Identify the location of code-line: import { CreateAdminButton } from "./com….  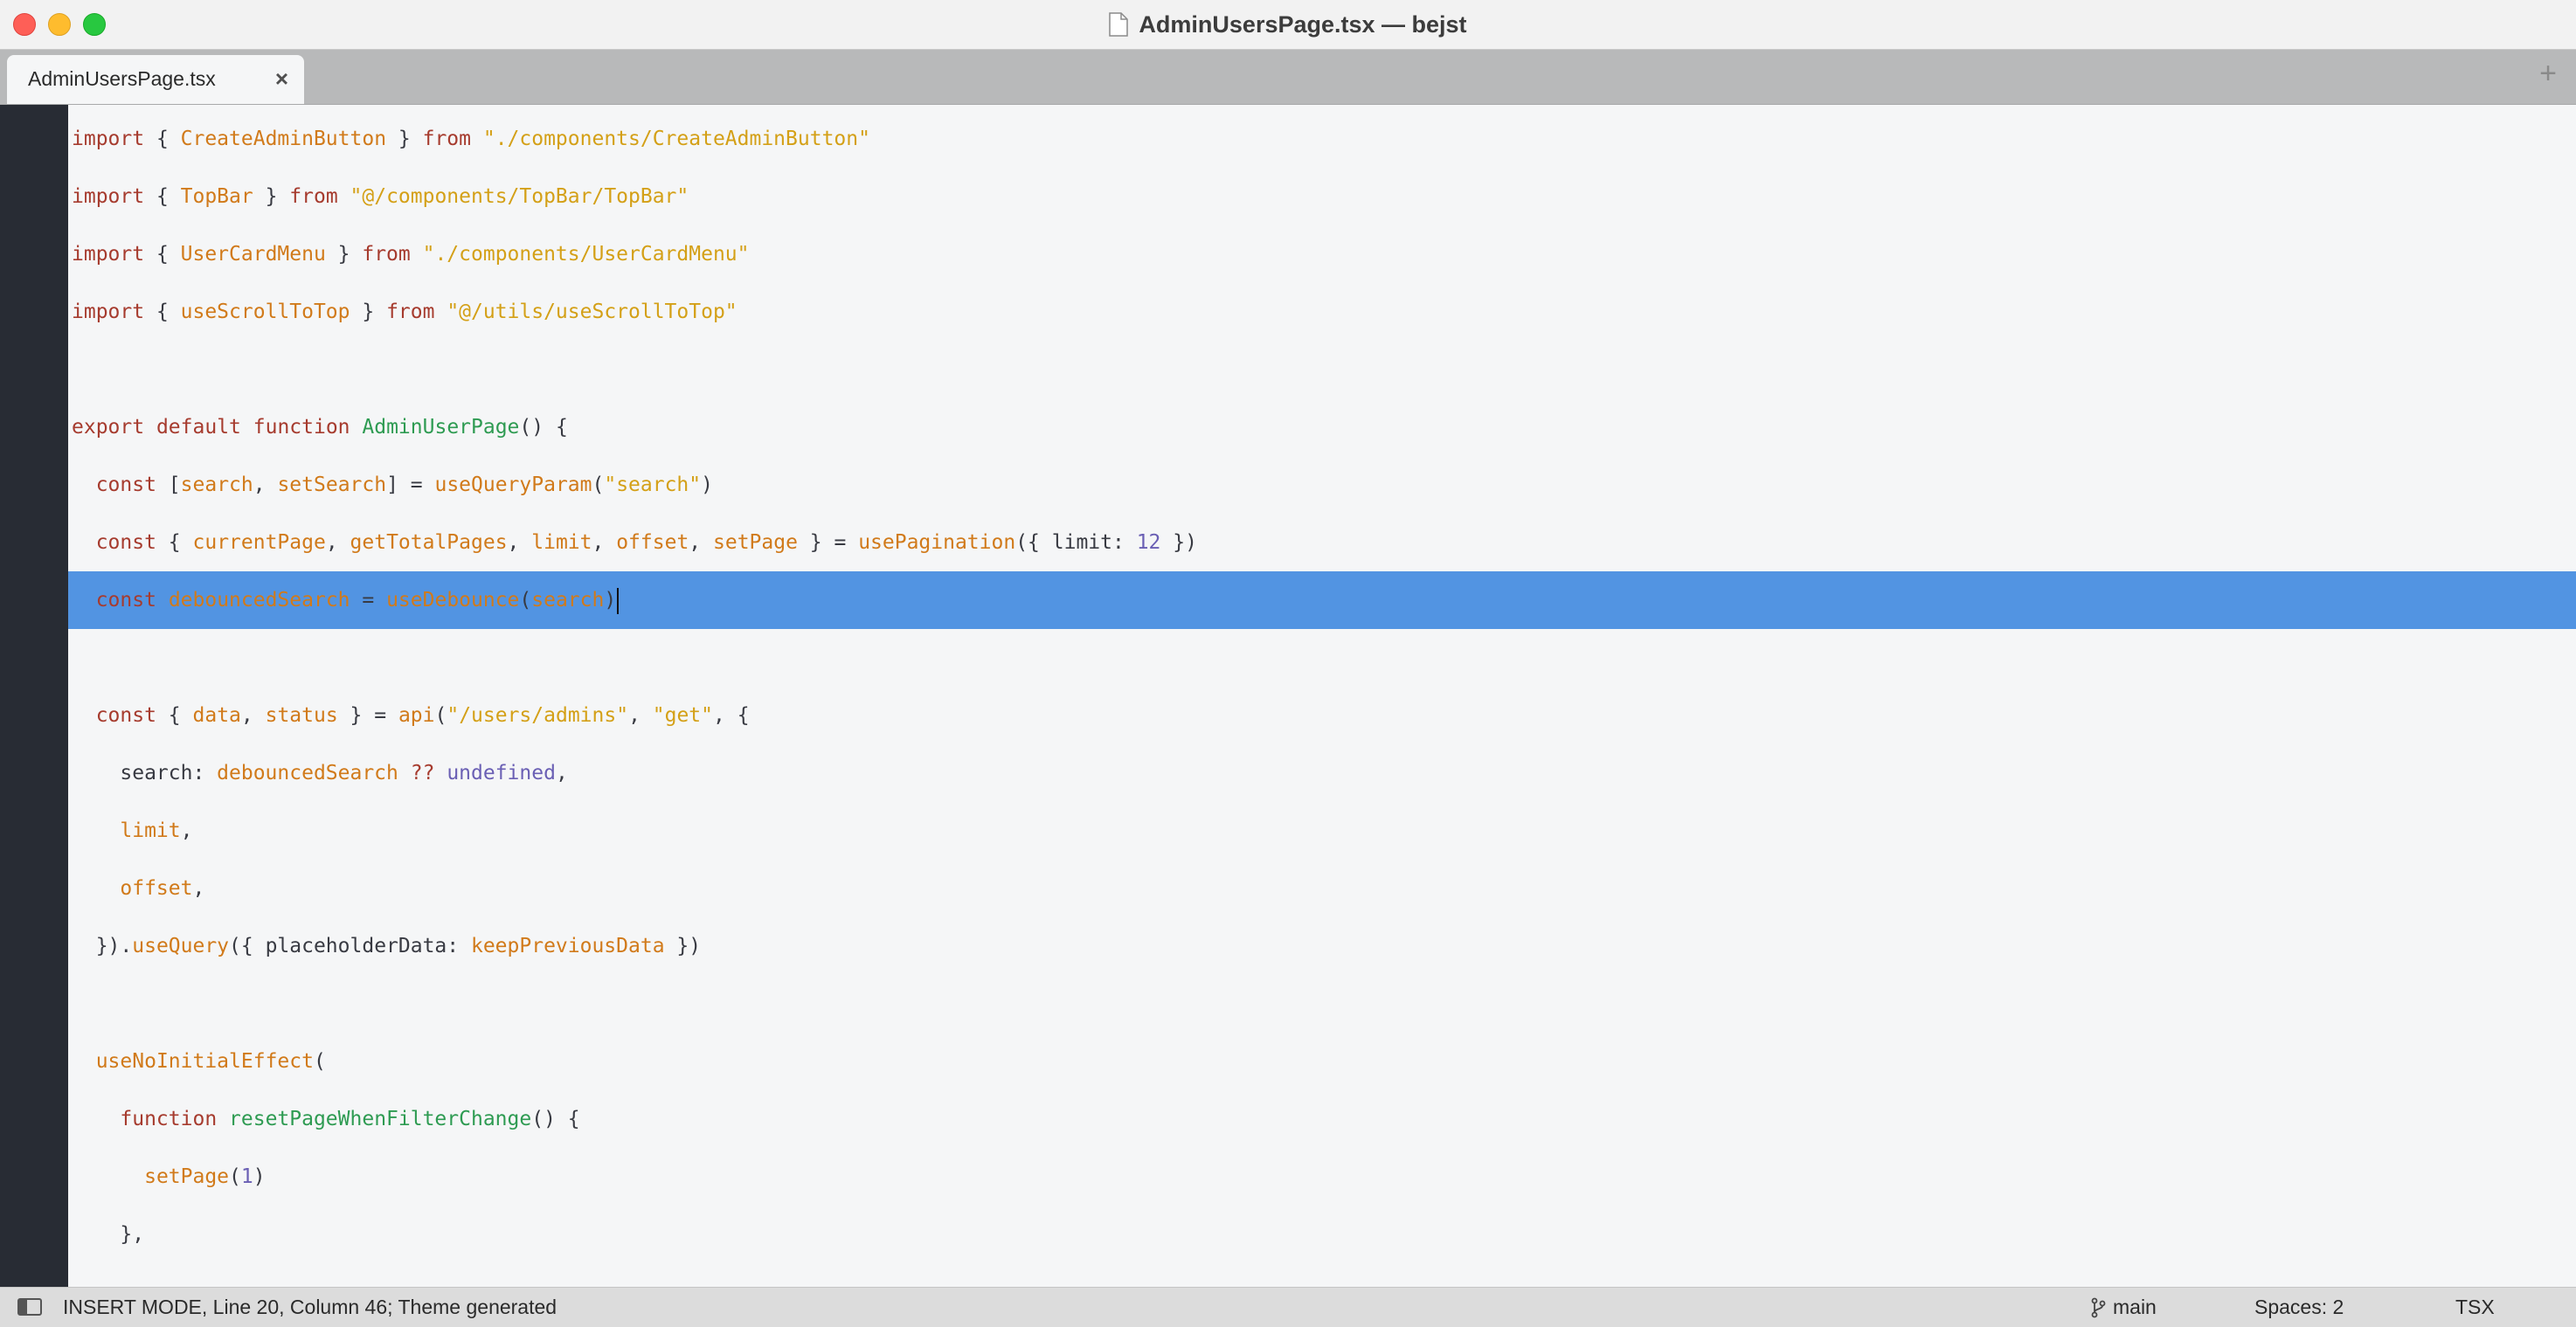
(1322, 139).